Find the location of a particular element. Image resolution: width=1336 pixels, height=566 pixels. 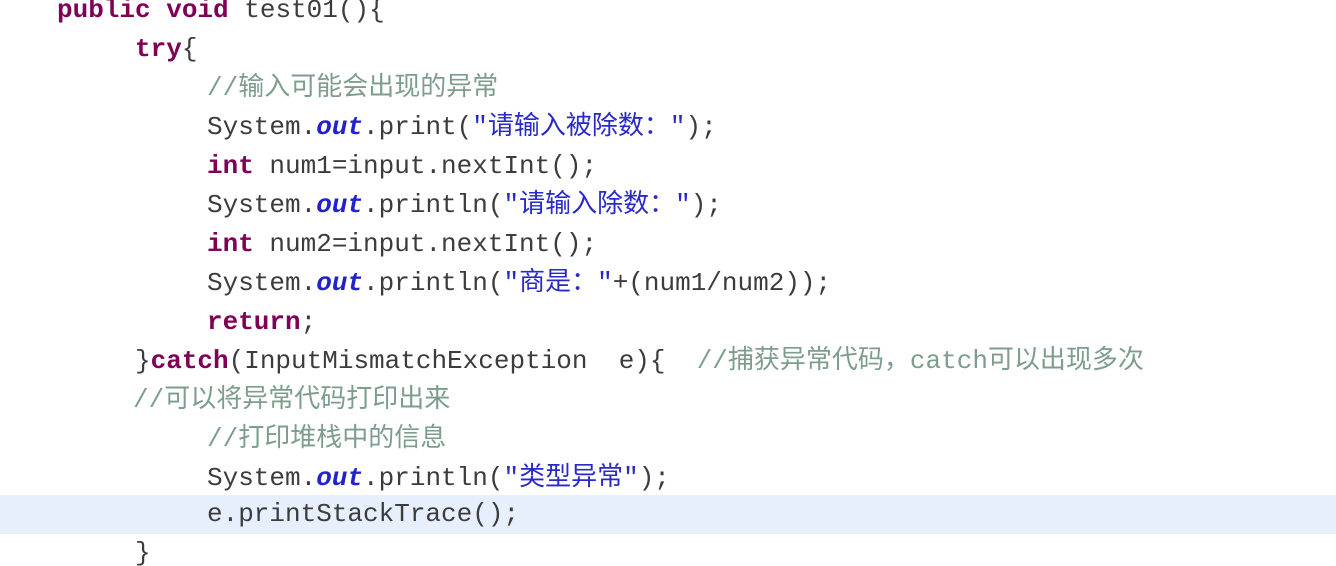

code-line: int num1=input.nextInt(); is located at coordinates (668, 166).